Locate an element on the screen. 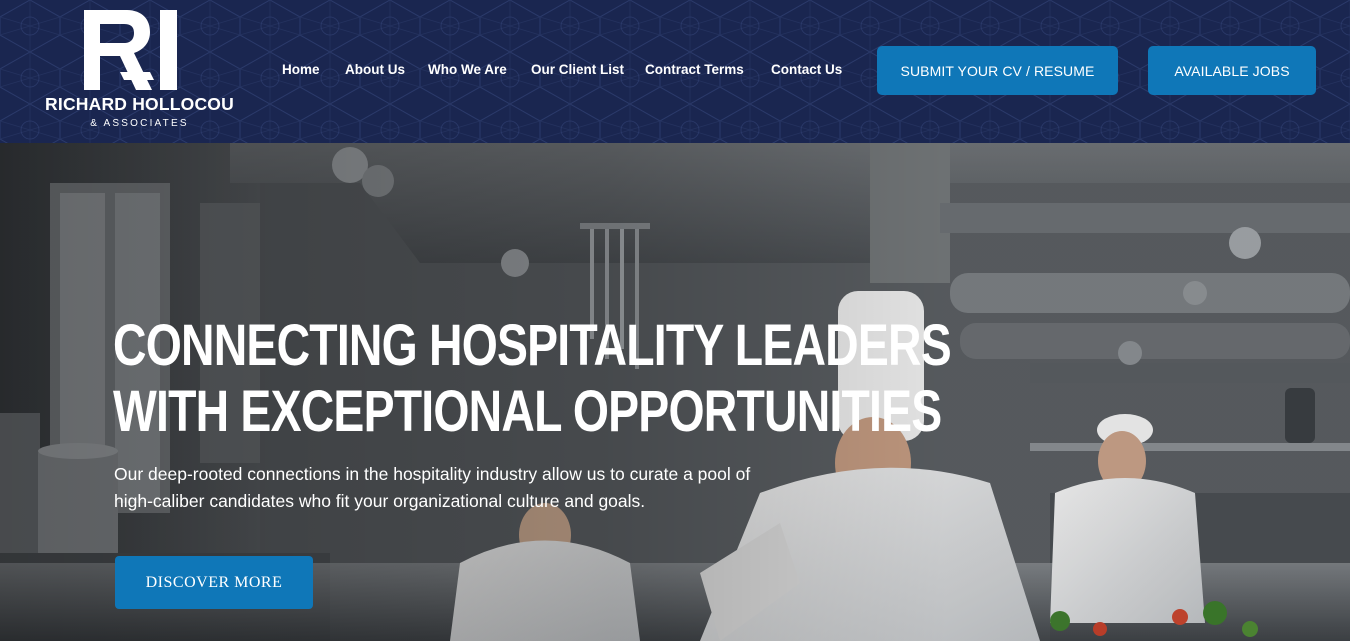 This screenshot has height=641, width=1350. discover-more-button: DISCOVER MORE is located at coordinates (214, 582).